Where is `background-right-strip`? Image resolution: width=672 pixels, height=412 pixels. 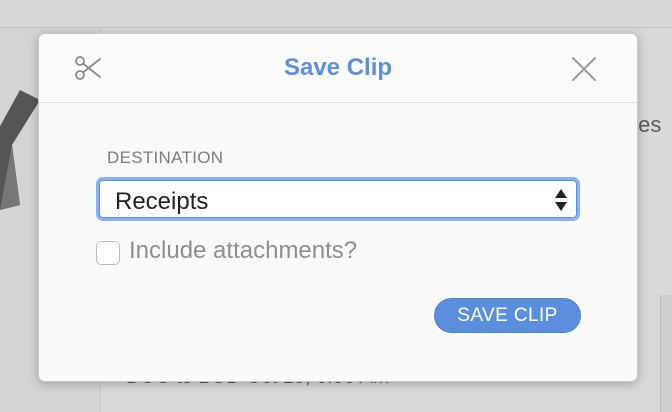 background-right-strip is located at coordinates (666, 353).